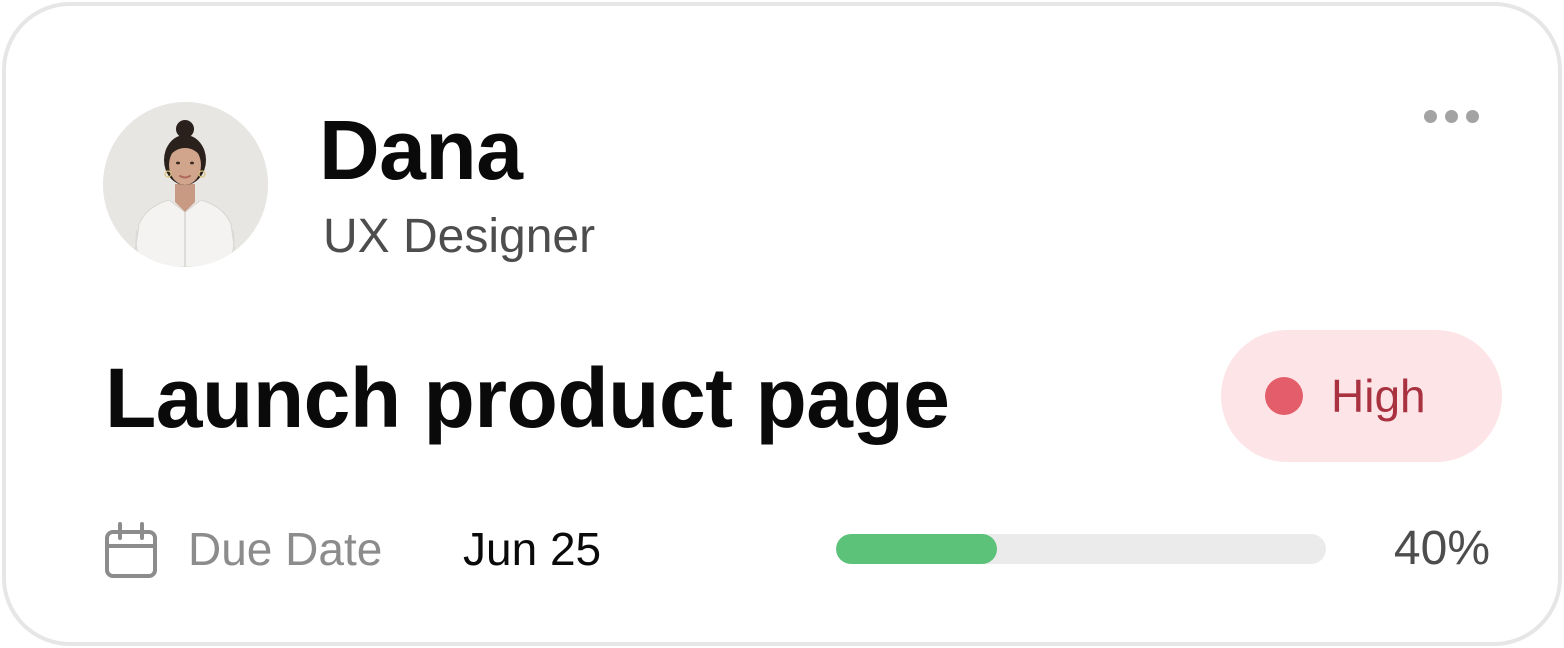 Image resolution: width=1564 pixels, height=648 pixels. What do you see at coordinates (1081, 549) in the screenshot?
I see `progress-bar` at bounding box center [1081, 549].